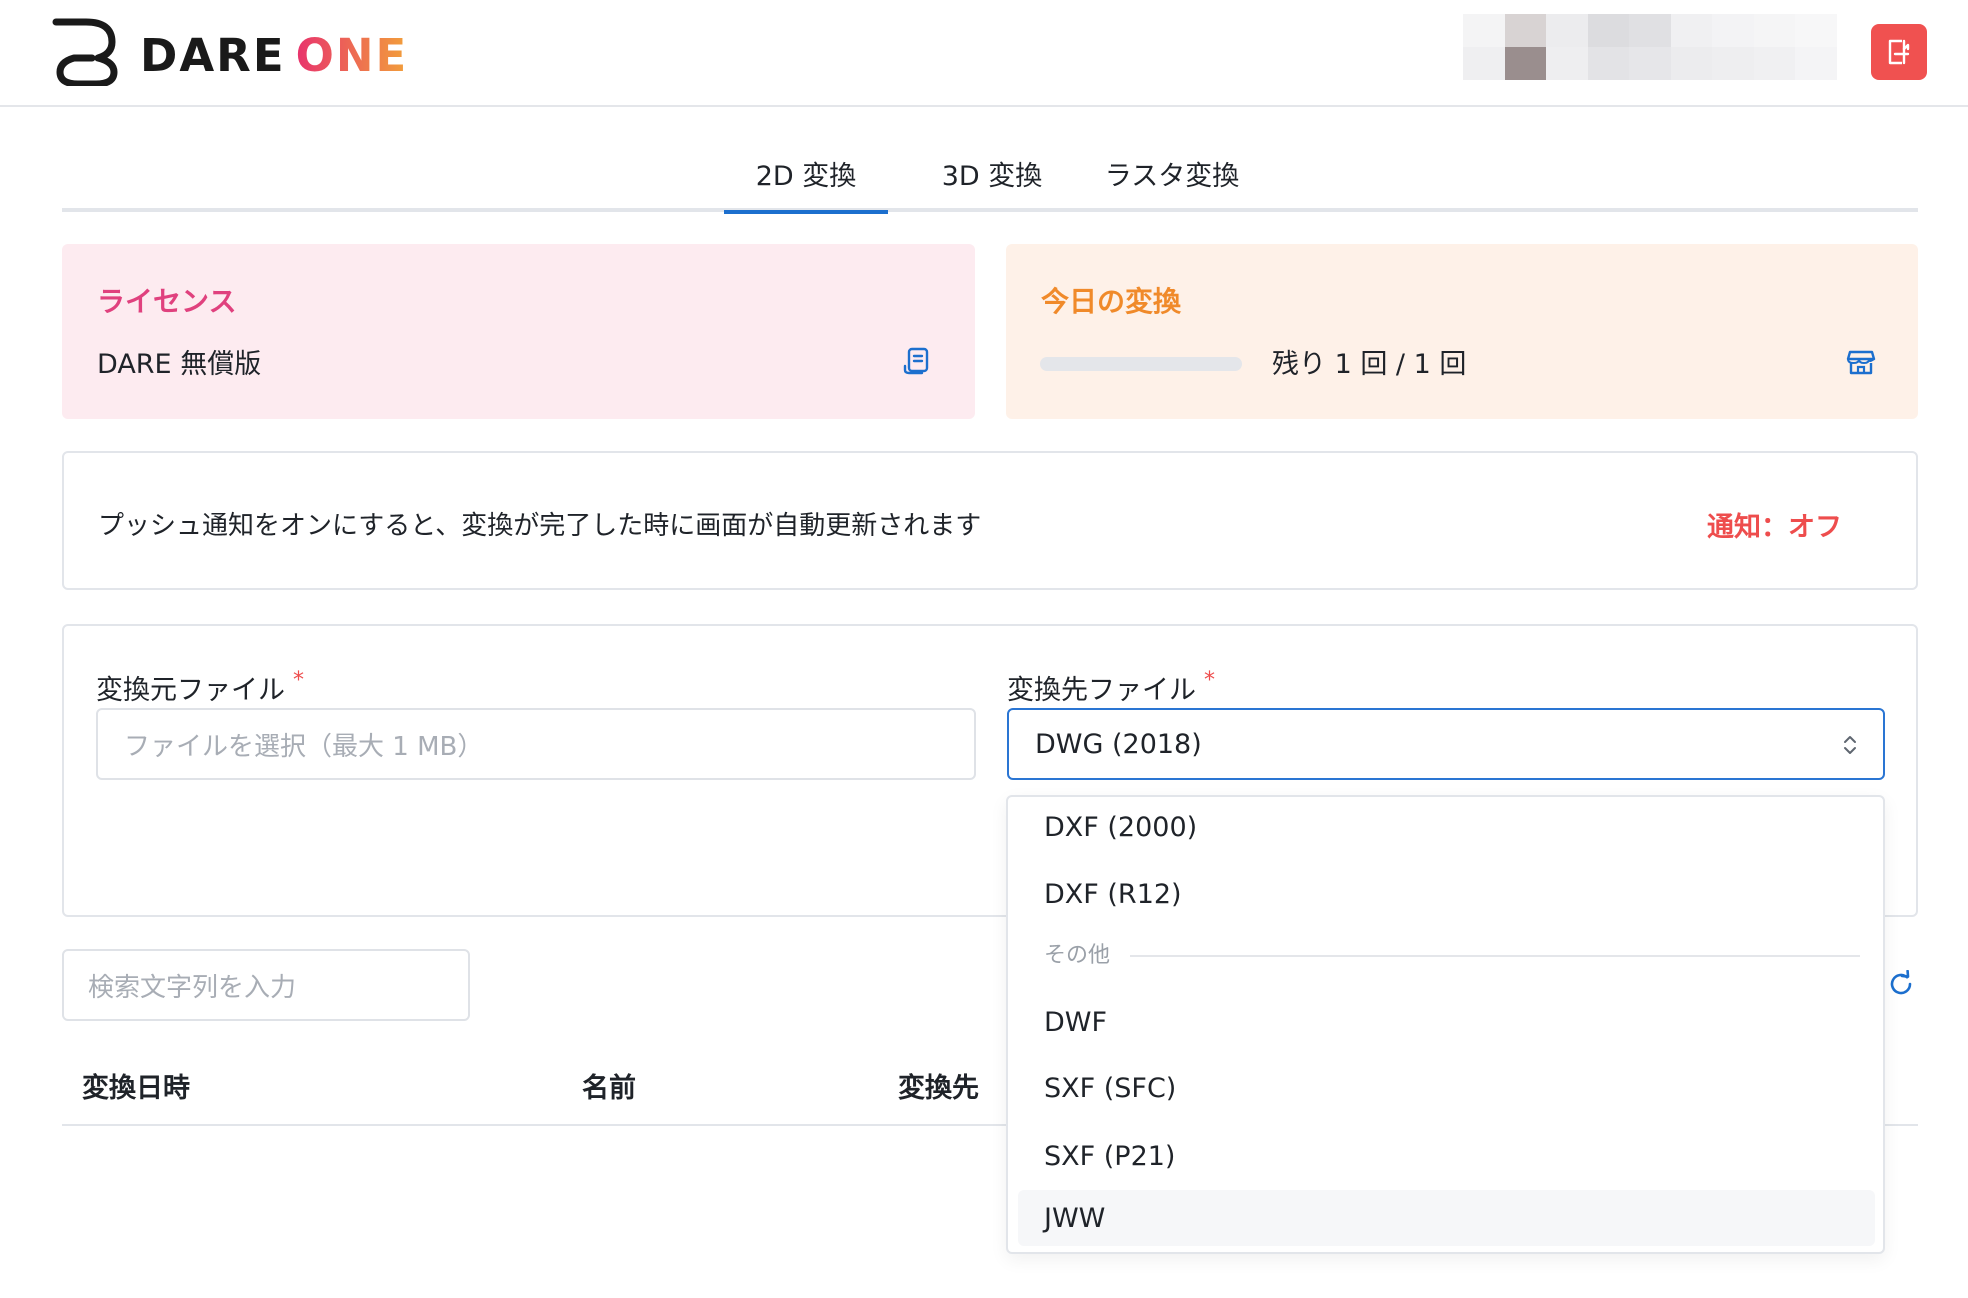  I want to click on brand-name-dare: DARE, so click(213, 55).